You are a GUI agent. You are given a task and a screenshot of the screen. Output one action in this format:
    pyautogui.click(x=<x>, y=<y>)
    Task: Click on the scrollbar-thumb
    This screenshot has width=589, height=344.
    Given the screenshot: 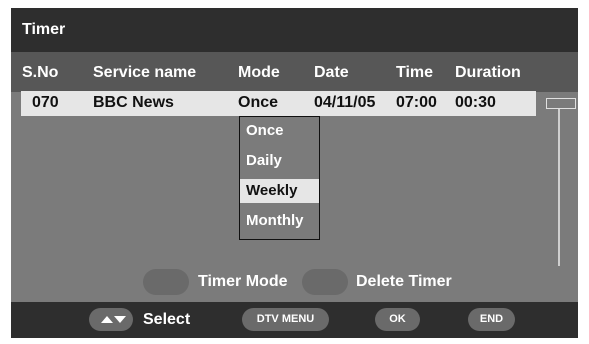 What is the action you would take?
    pyautogui.click(x=561, y=103)
    